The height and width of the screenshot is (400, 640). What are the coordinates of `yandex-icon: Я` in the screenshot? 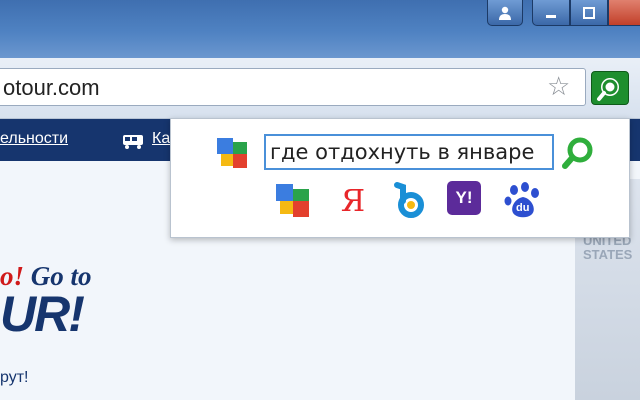 It's located at (353, 201).